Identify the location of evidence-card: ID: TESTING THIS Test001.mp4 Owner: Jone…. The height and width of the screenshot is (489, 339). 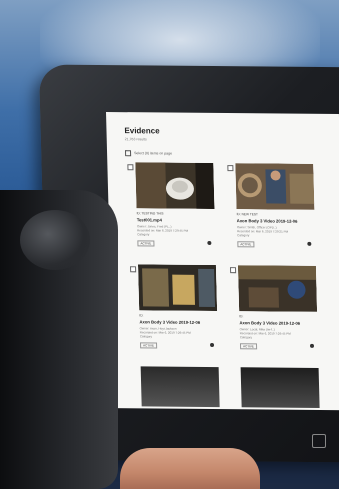
(171, 210).